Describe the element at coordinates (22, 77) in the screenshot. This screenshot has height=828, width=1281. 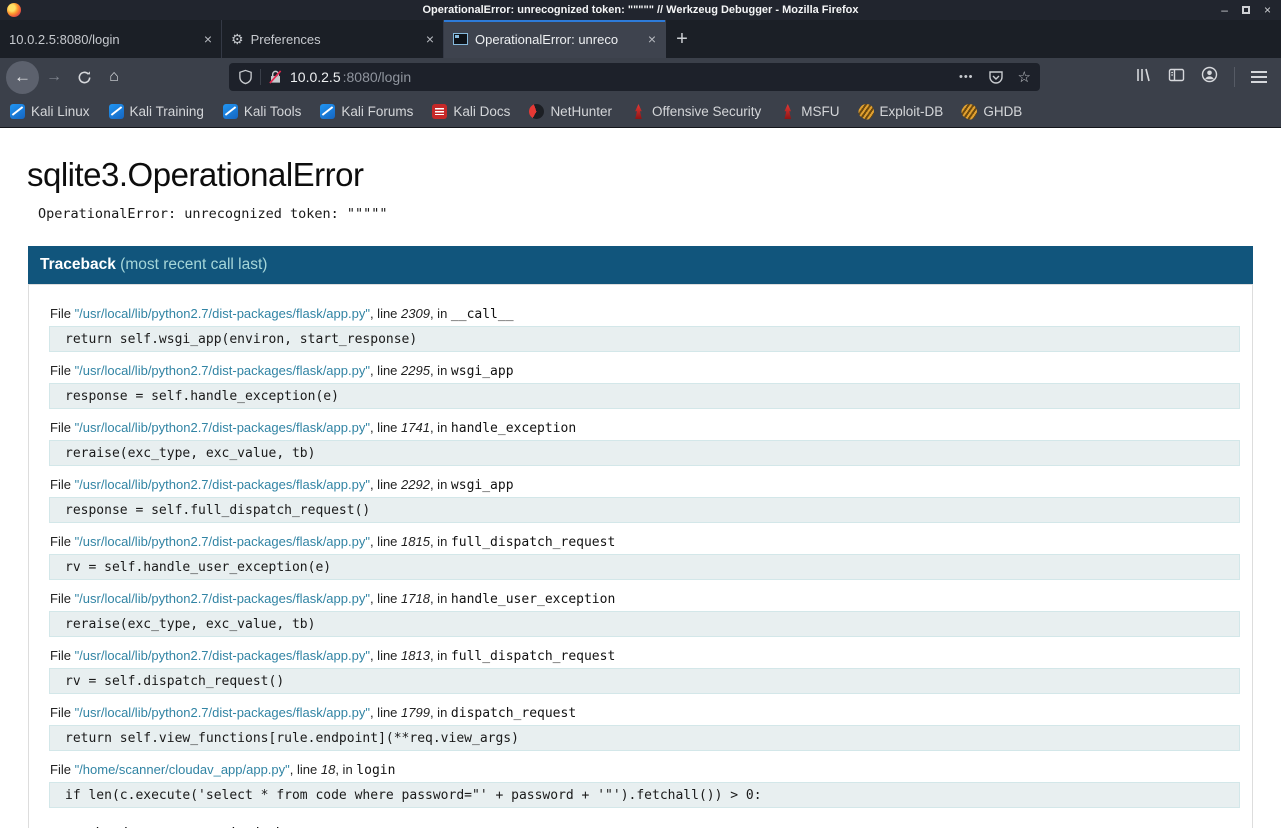
I see `back-button: ←` at that location.